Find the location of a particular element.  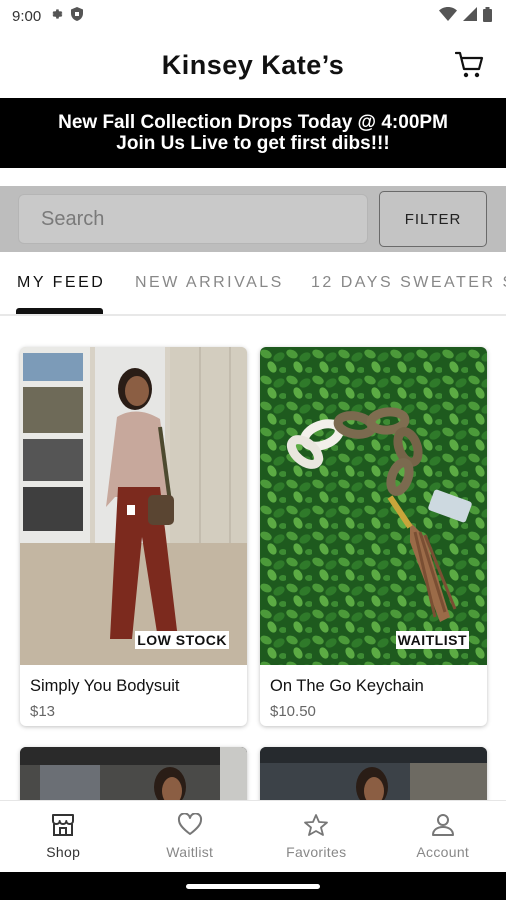

home-gesture-handle is located at coordinates (253, 886).